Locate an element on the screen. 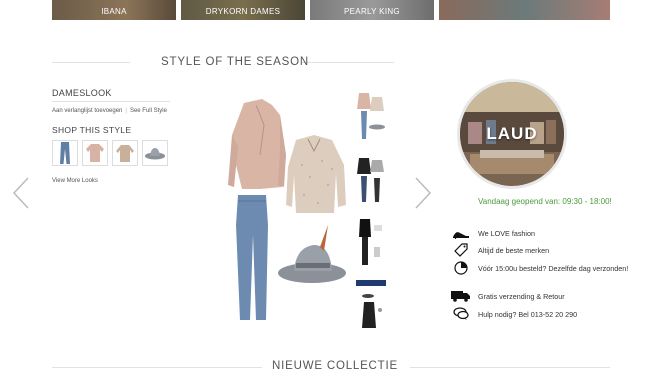 This screenshot has width=670, height=377. truck-icon is located at coordinates (461, 296).